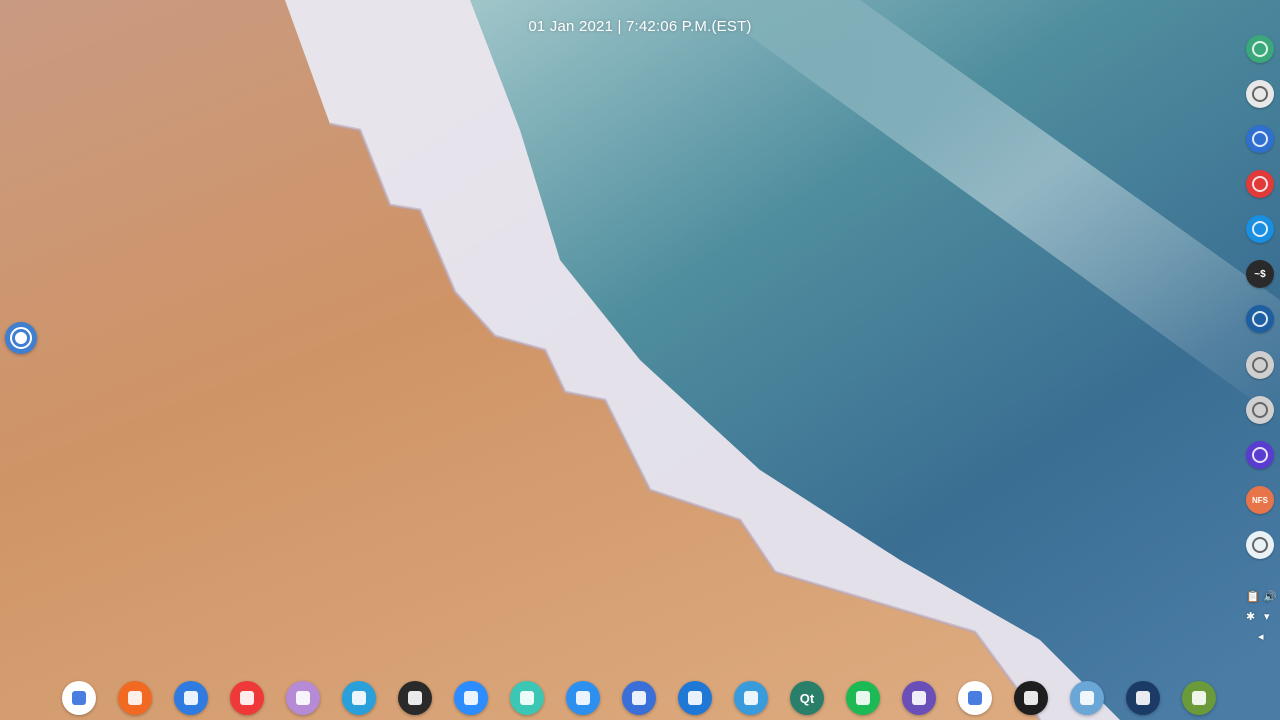 Image resolution: width=1280 pixels, height=720 pixels. What do you see at coordinates (1270, 596) in the screenshot?
I see `volume-icon: 🔊` at bounding box center [1270, 596].